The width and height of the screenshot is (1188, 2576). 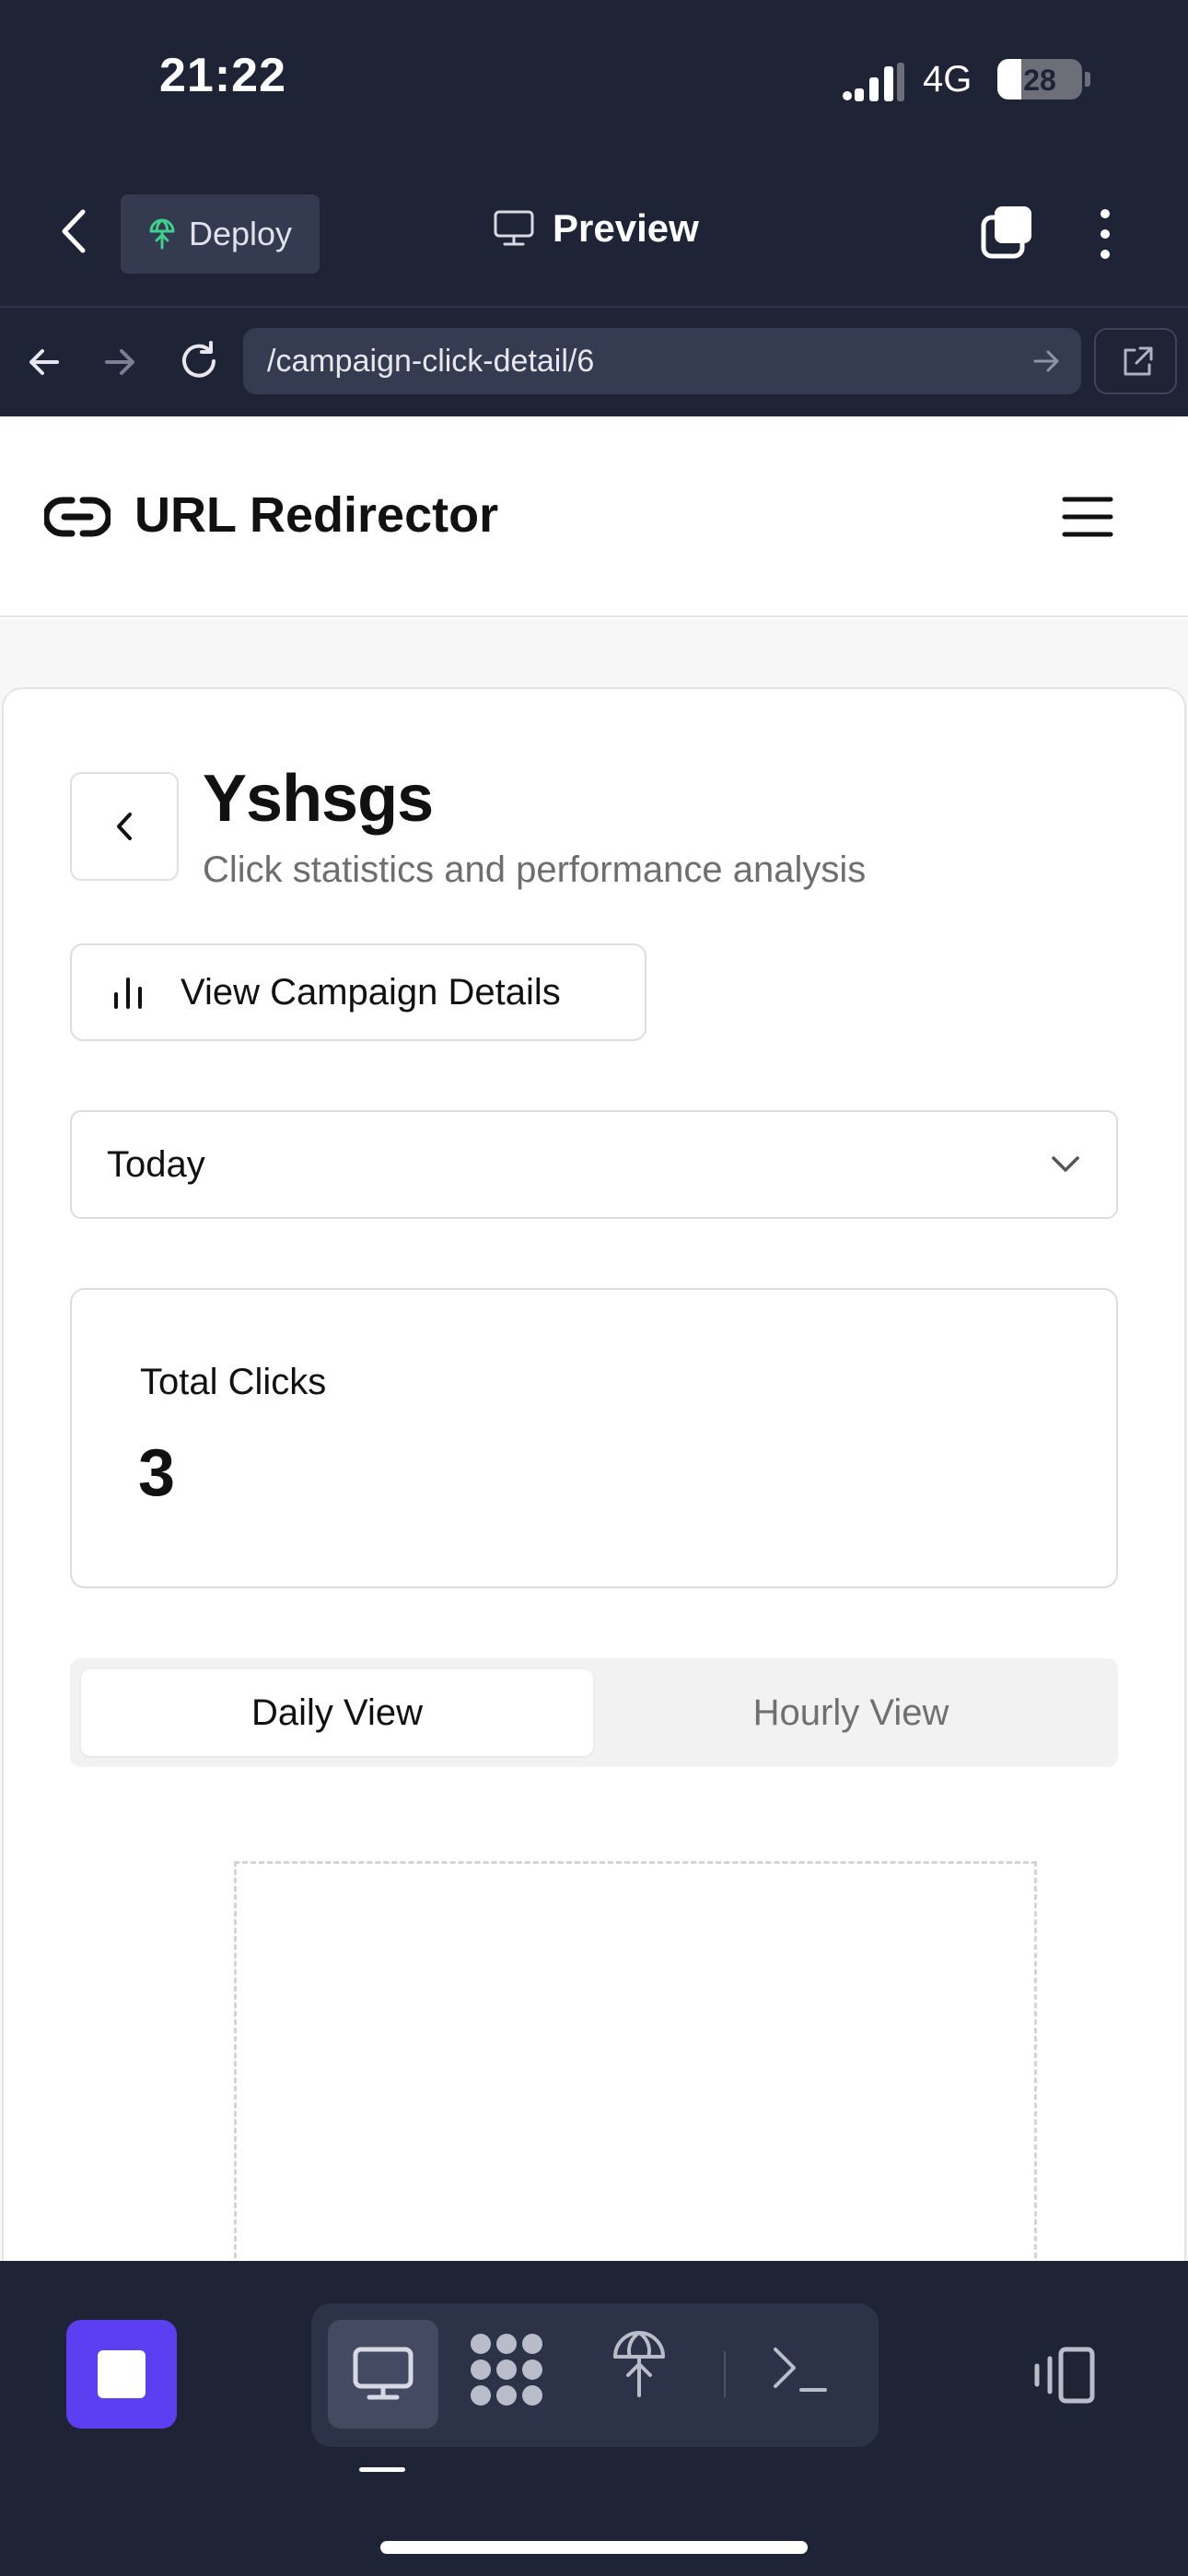 I want to click on arrow-right-icon, so click(x=119, y=363).